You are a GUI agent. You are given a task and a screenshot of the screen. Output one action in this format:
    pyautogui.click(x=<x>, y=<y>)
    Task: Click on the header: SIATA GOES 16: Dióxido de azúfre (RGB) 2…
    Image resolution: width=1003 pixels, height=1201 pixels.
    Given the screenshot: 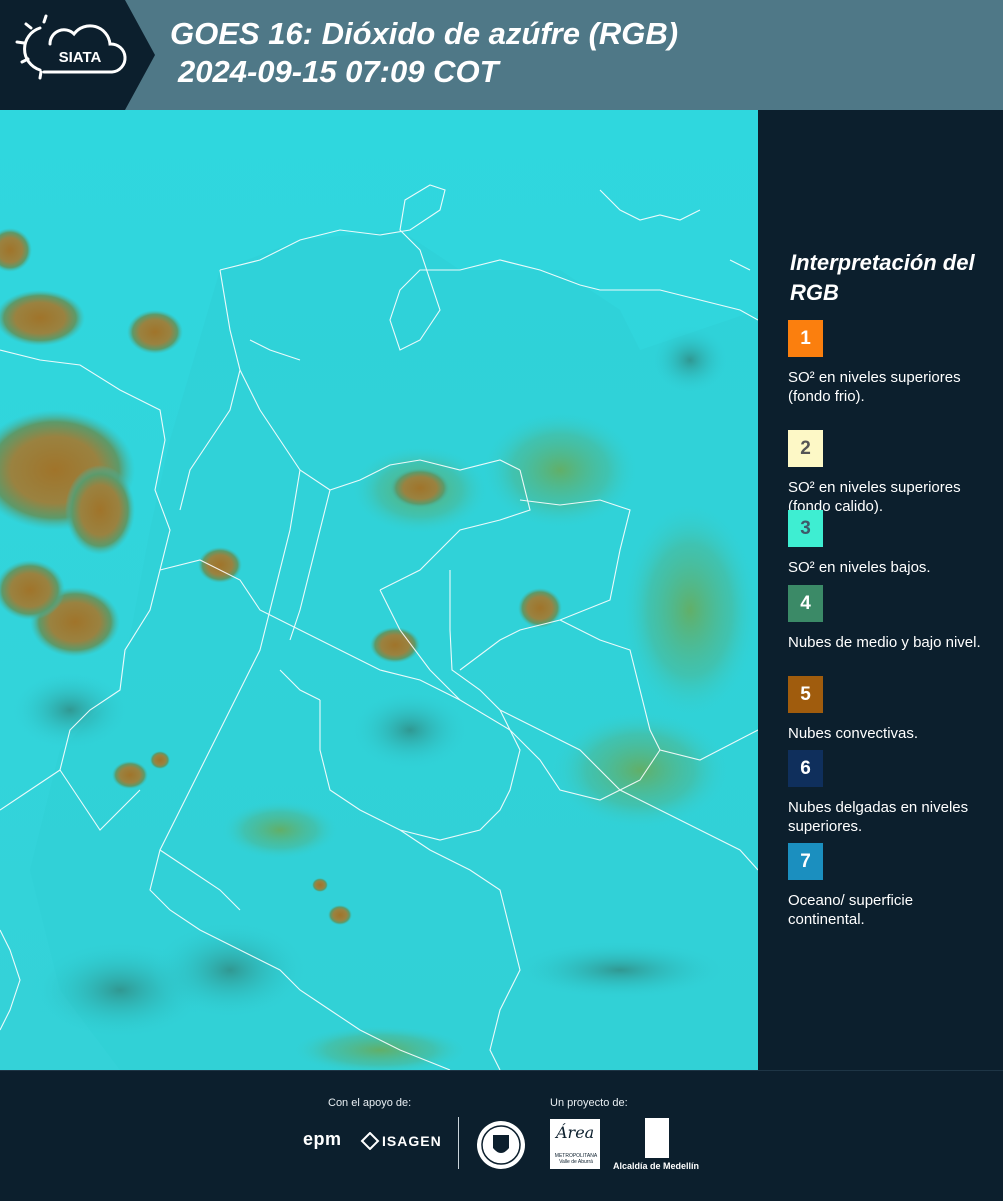 What is the action you would take?
    pyautogui.click(x=501, y=55)
    